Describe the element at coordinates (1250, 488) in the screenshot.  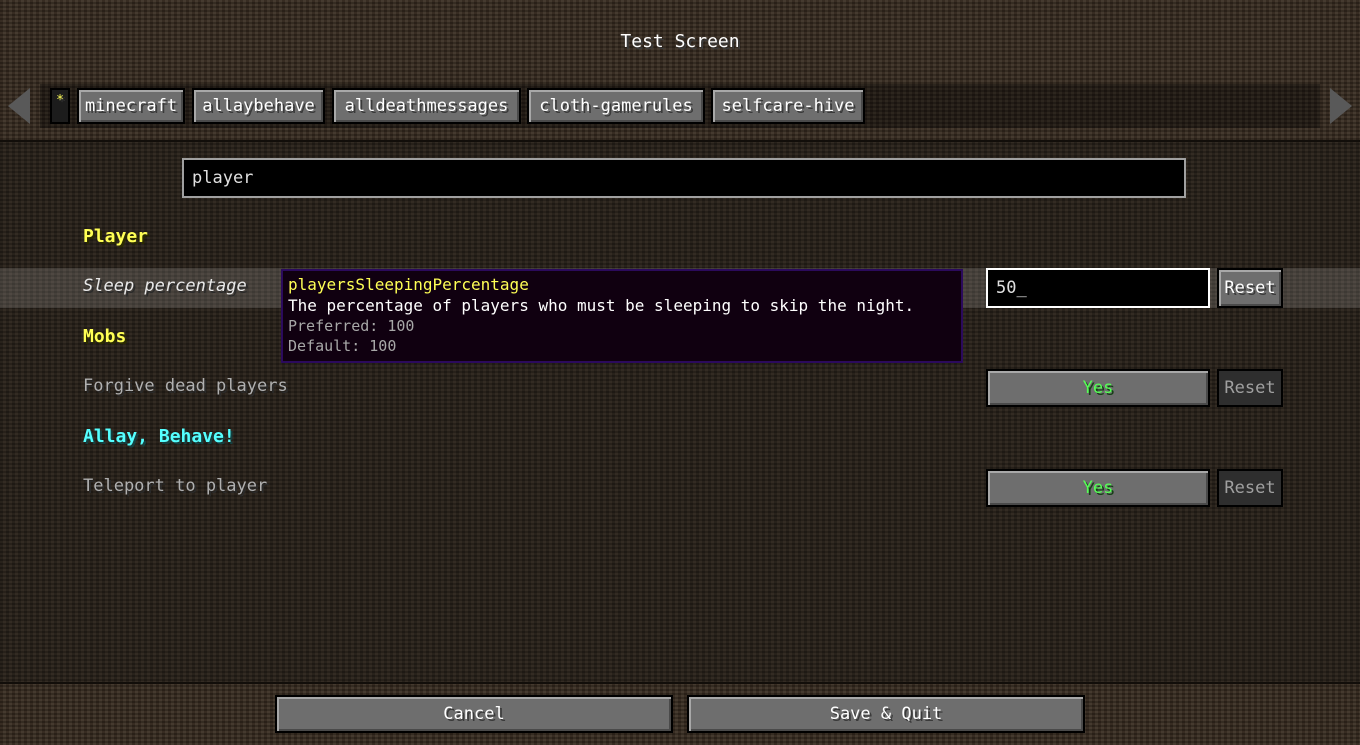
I see `reset-button-teleport-to-player: Reset` at that location.